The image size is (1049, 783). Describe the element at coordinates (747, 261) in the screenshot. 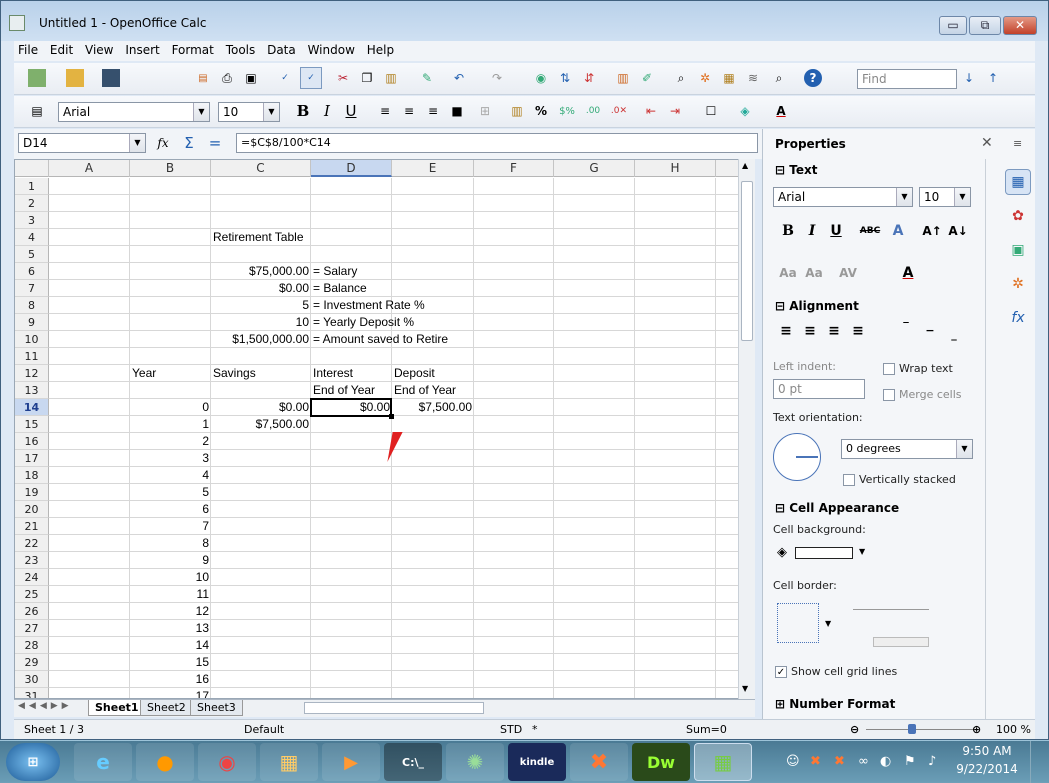

I see `scroll-thumb` at that location.